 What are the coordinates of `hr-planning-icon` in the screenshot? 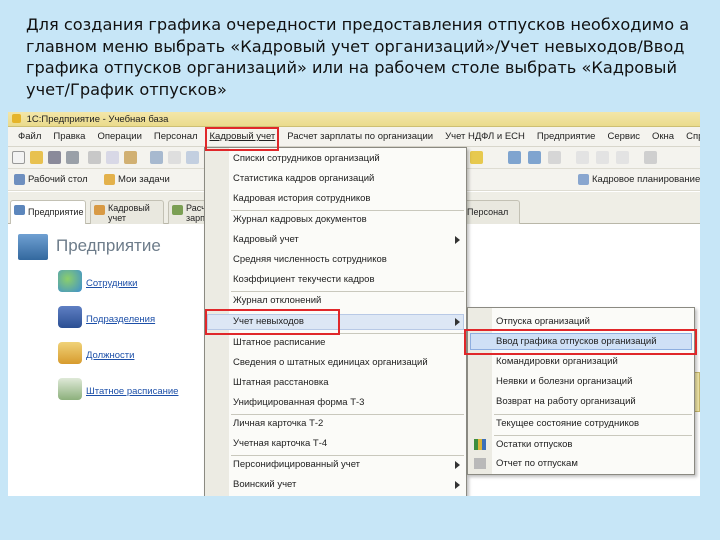 It's located at (583, 179).